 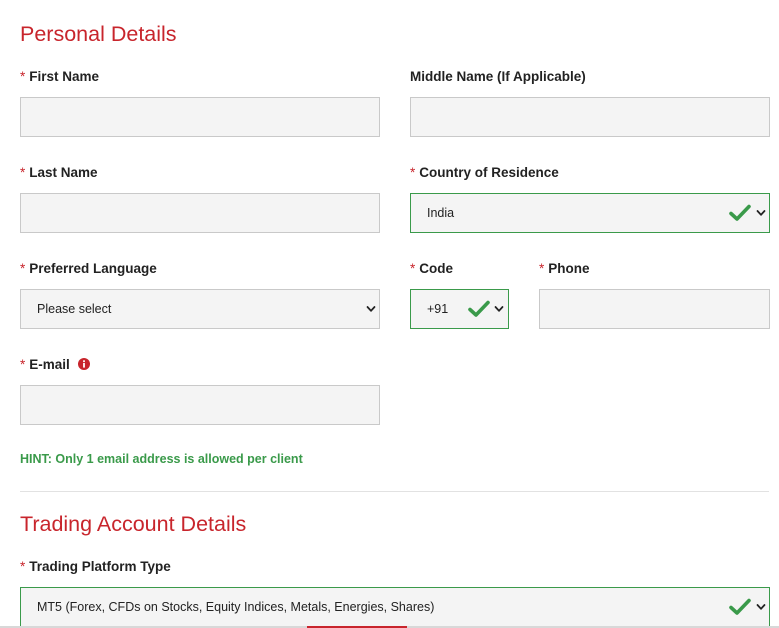 What do you see at coordinates (441, 213) in the screenshot?
I see `country-selected-value: India` at bounding box center [441, 213].